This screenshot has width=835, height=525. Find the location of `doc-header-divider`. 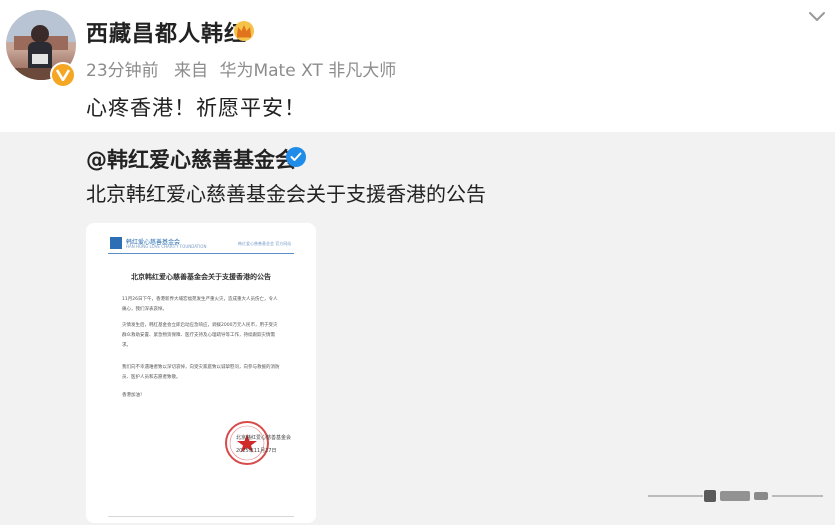

doc-header-divider is located at coordinates (201, 253).